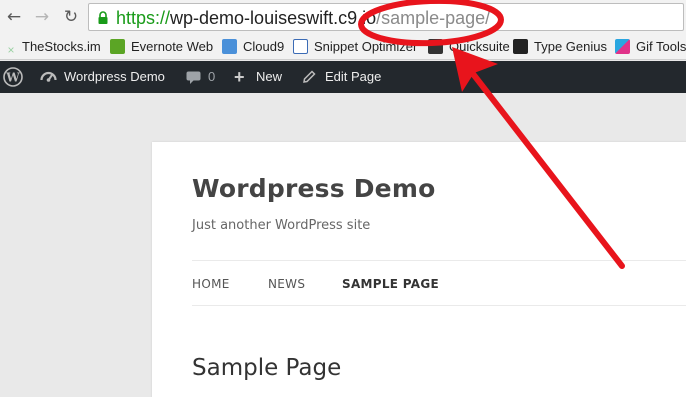 This screenshot has height=397, width=686. What do you see at coordinates (211, 77) in the screenshot?
I see `comments-count: 0` at bounding box center [211, 77].